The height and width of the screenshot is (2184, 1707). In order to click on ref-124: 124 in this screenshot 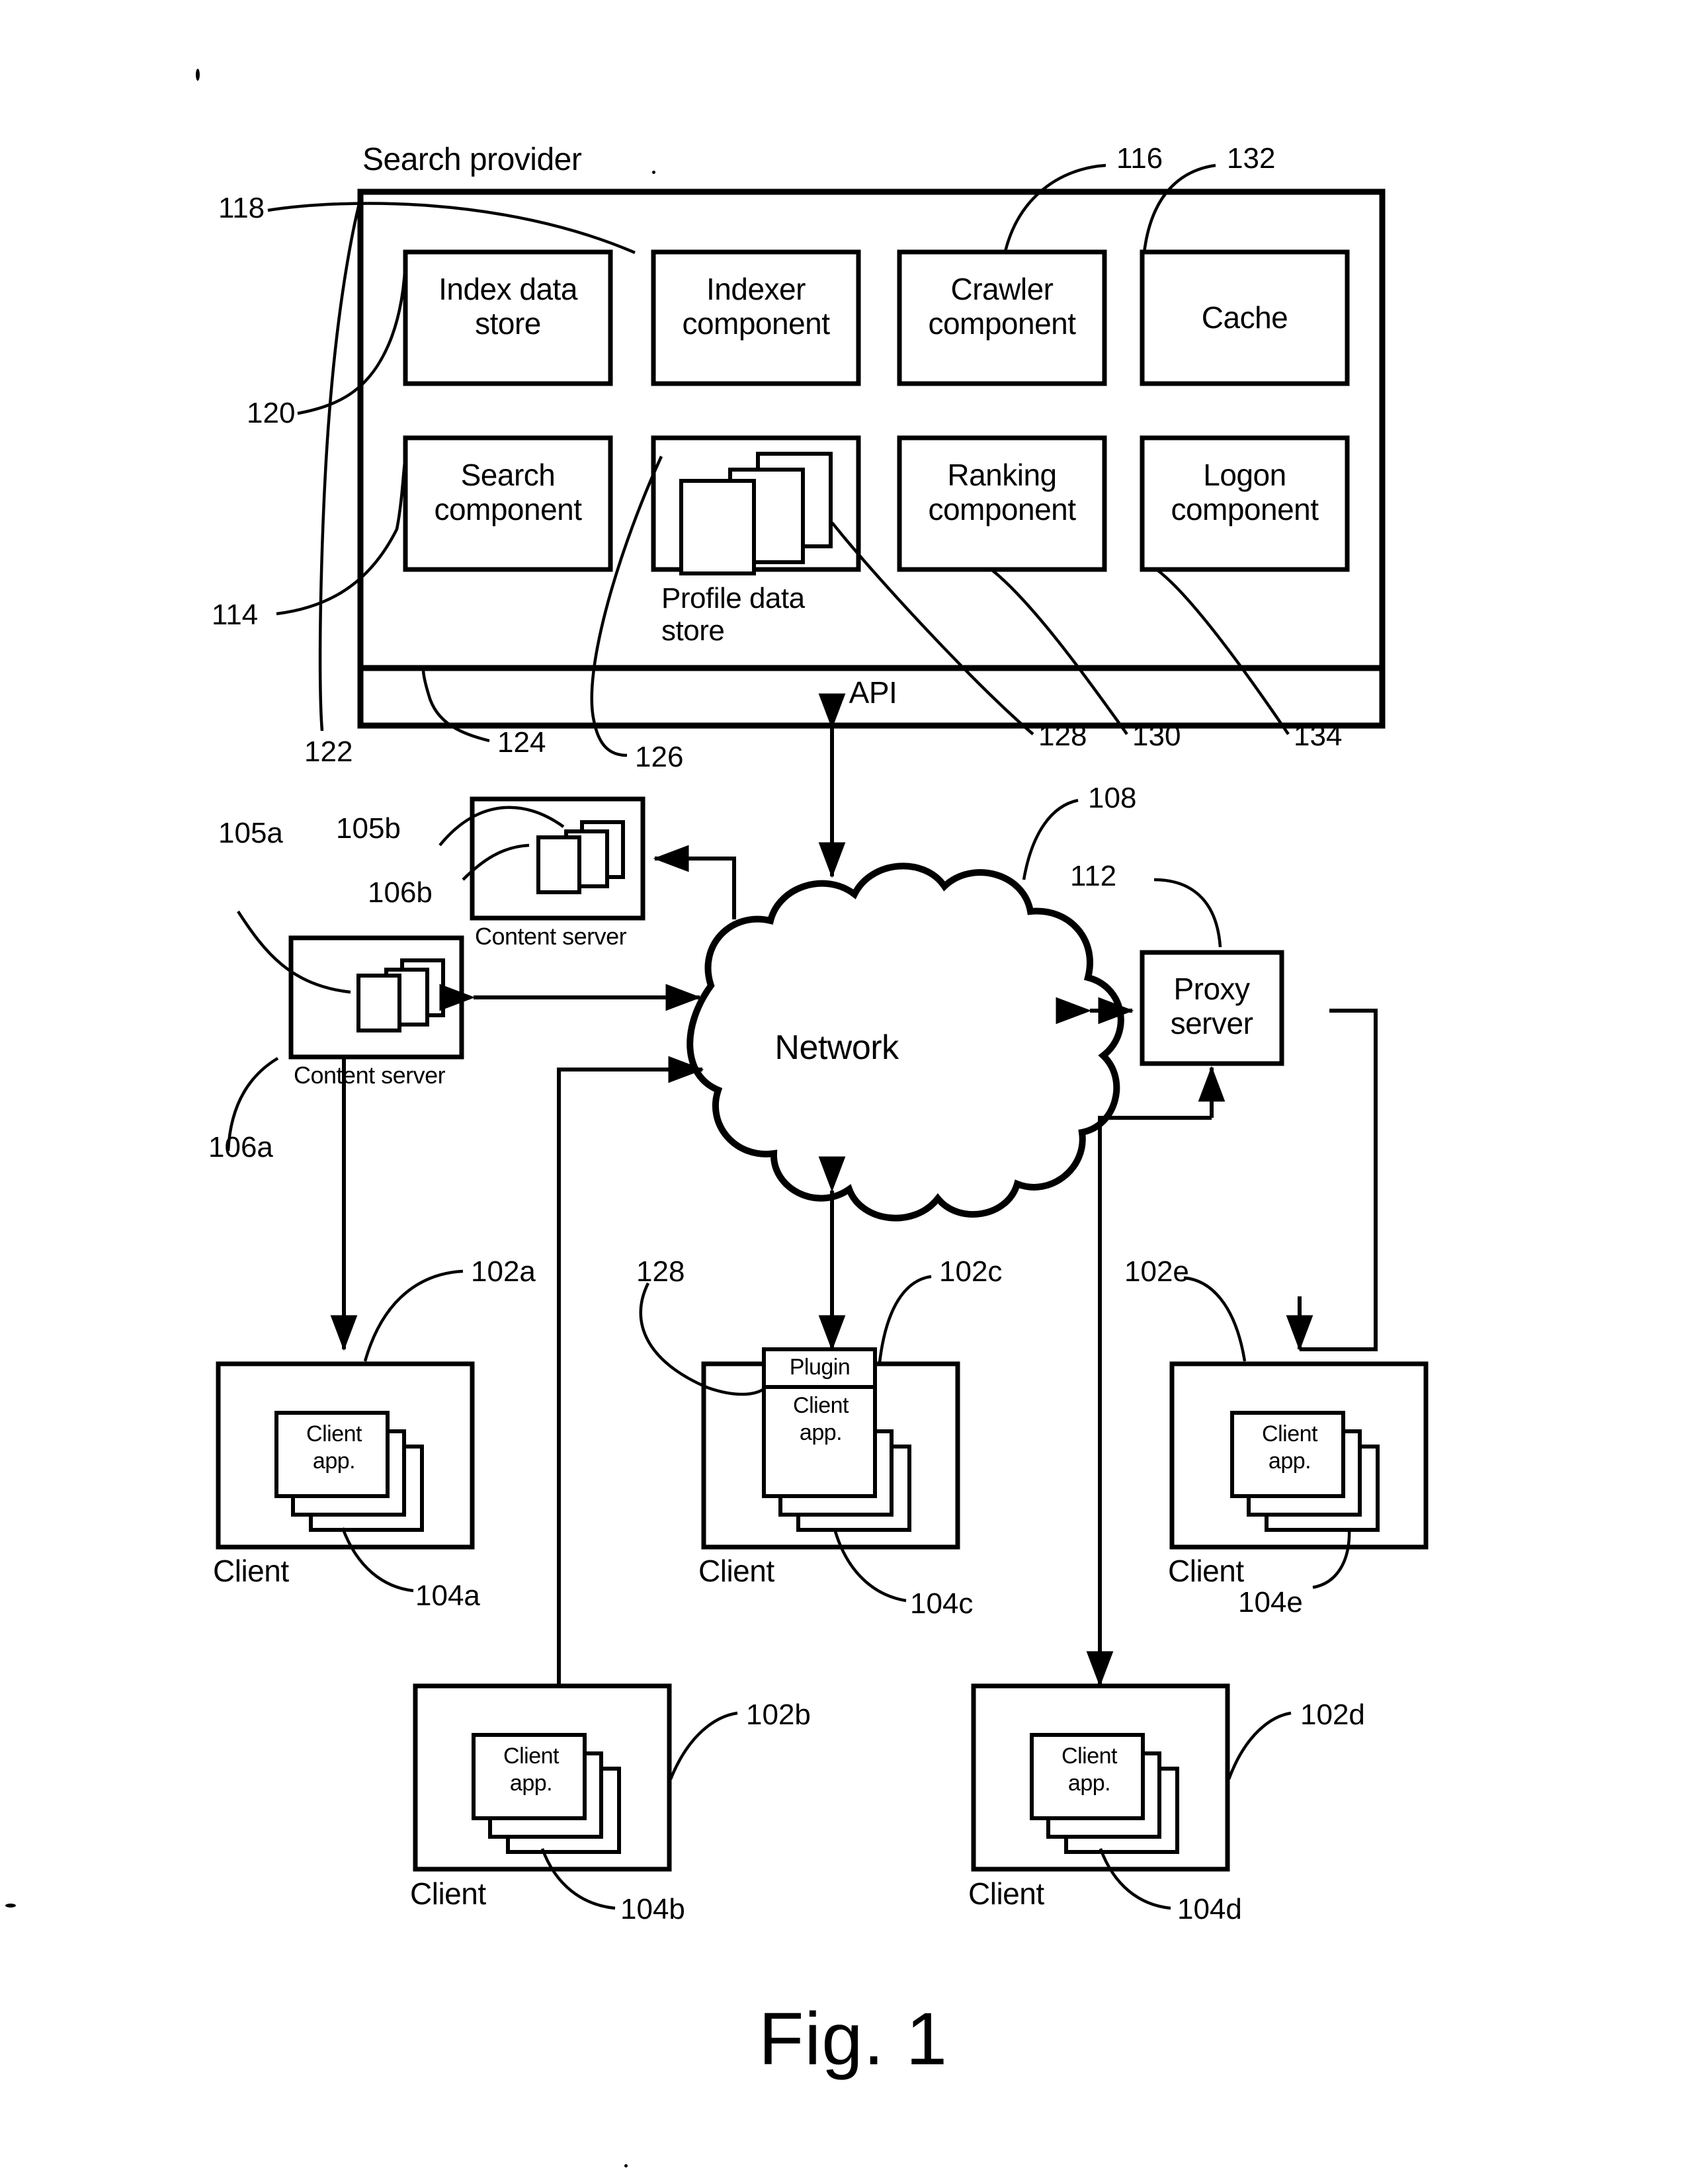, I will do `click(521, 743)`.